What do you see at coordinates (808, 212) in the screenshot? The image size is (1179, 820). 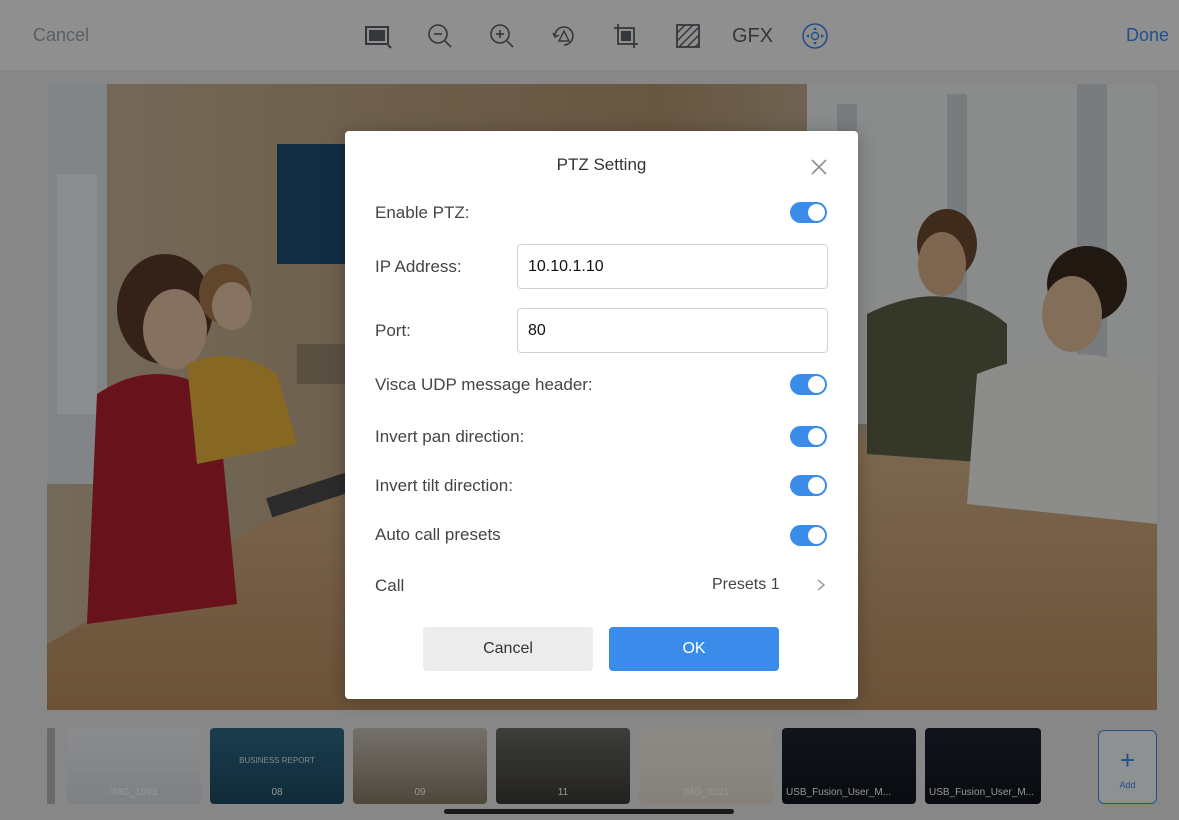 I see `enable-ptz-toggle` at bounding box center [808, 212].